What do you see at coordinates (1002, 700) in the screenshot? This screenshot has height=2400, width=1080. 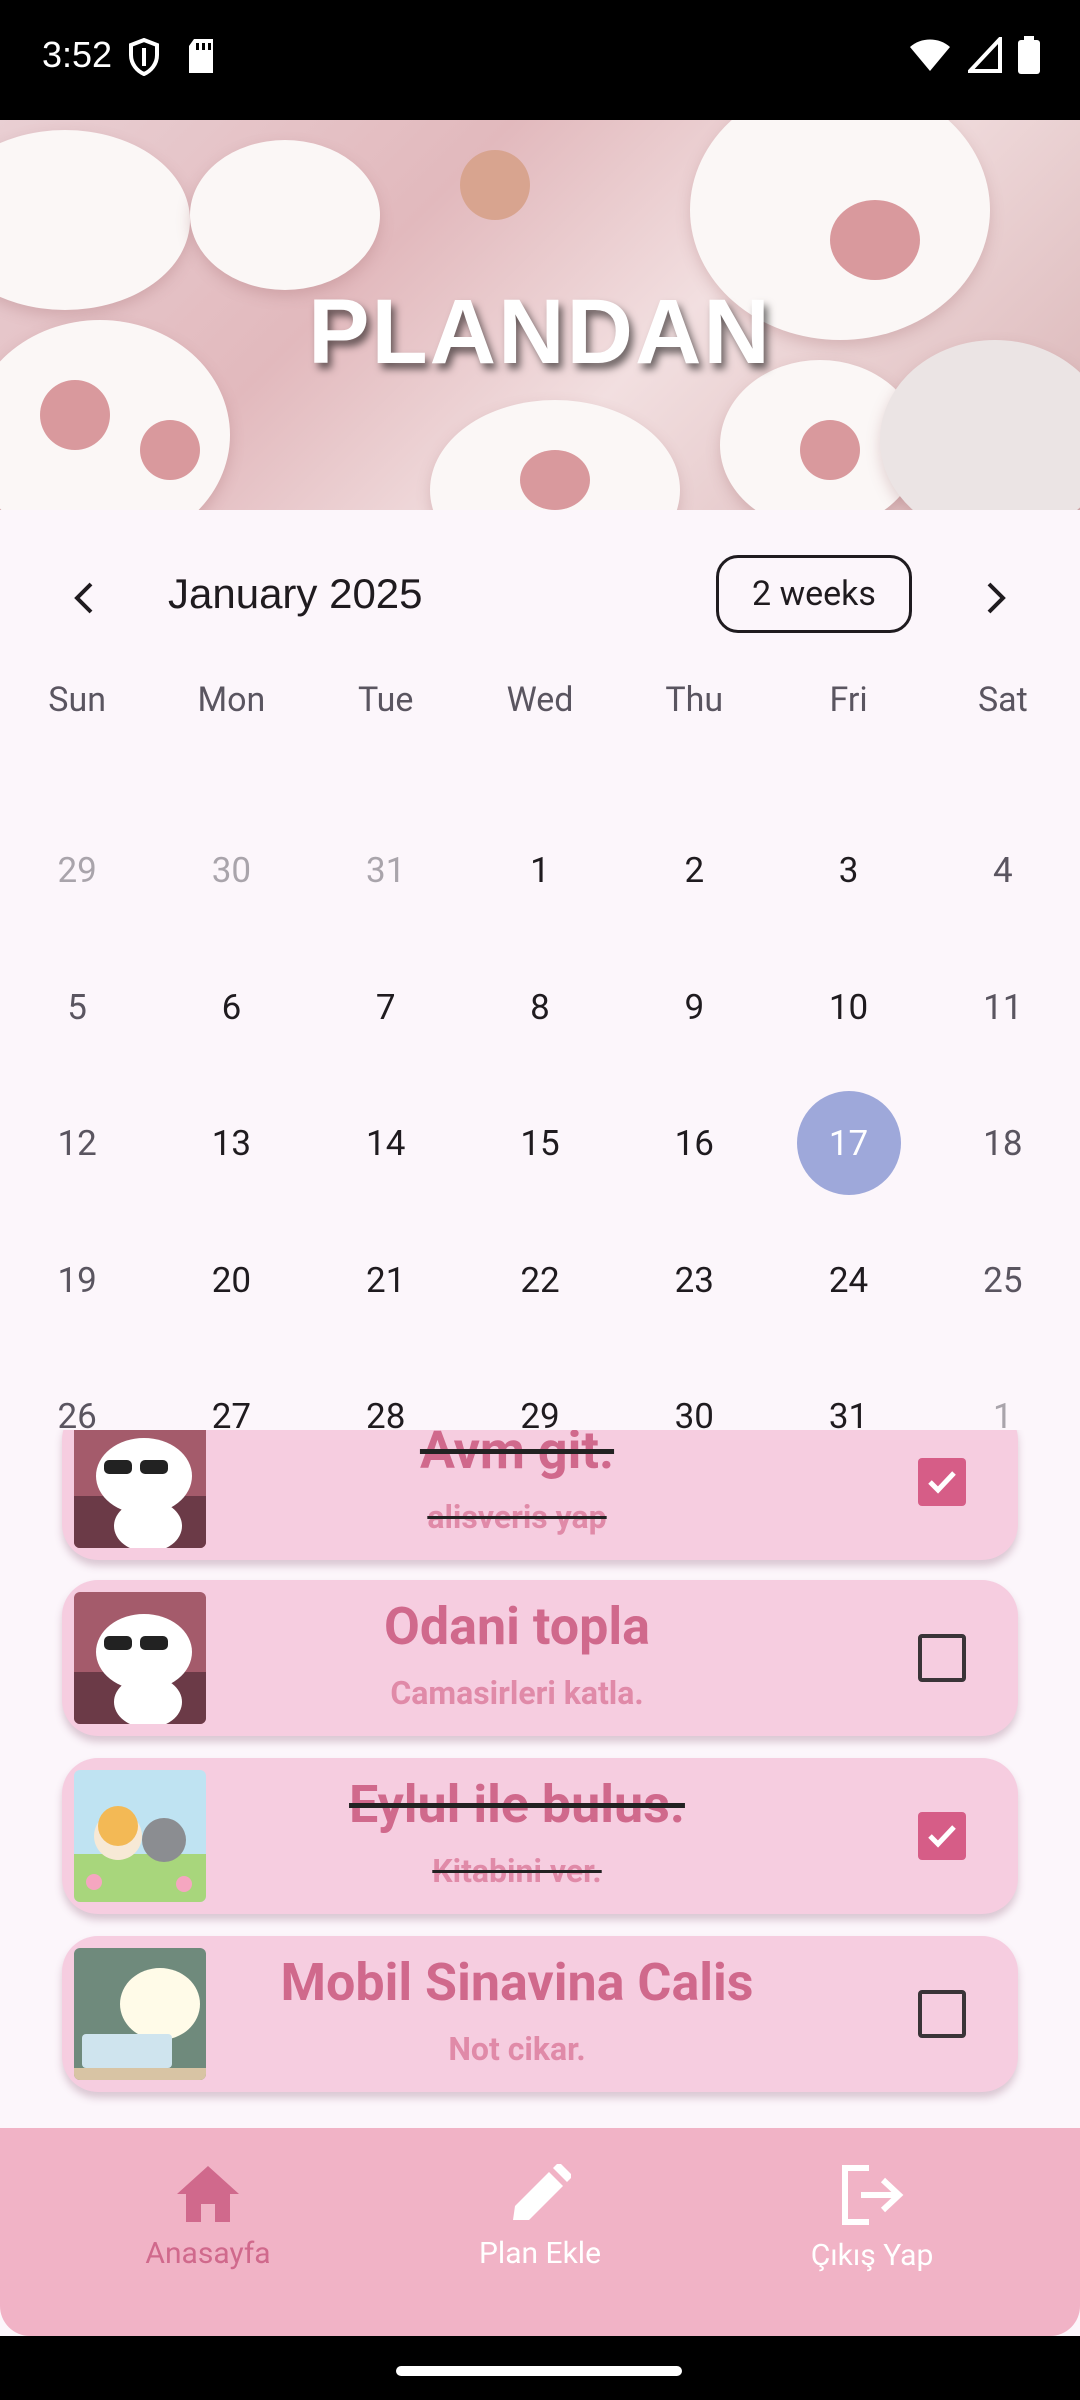 I see `weekday-label: Sat` at bounding box center [1002, 700].